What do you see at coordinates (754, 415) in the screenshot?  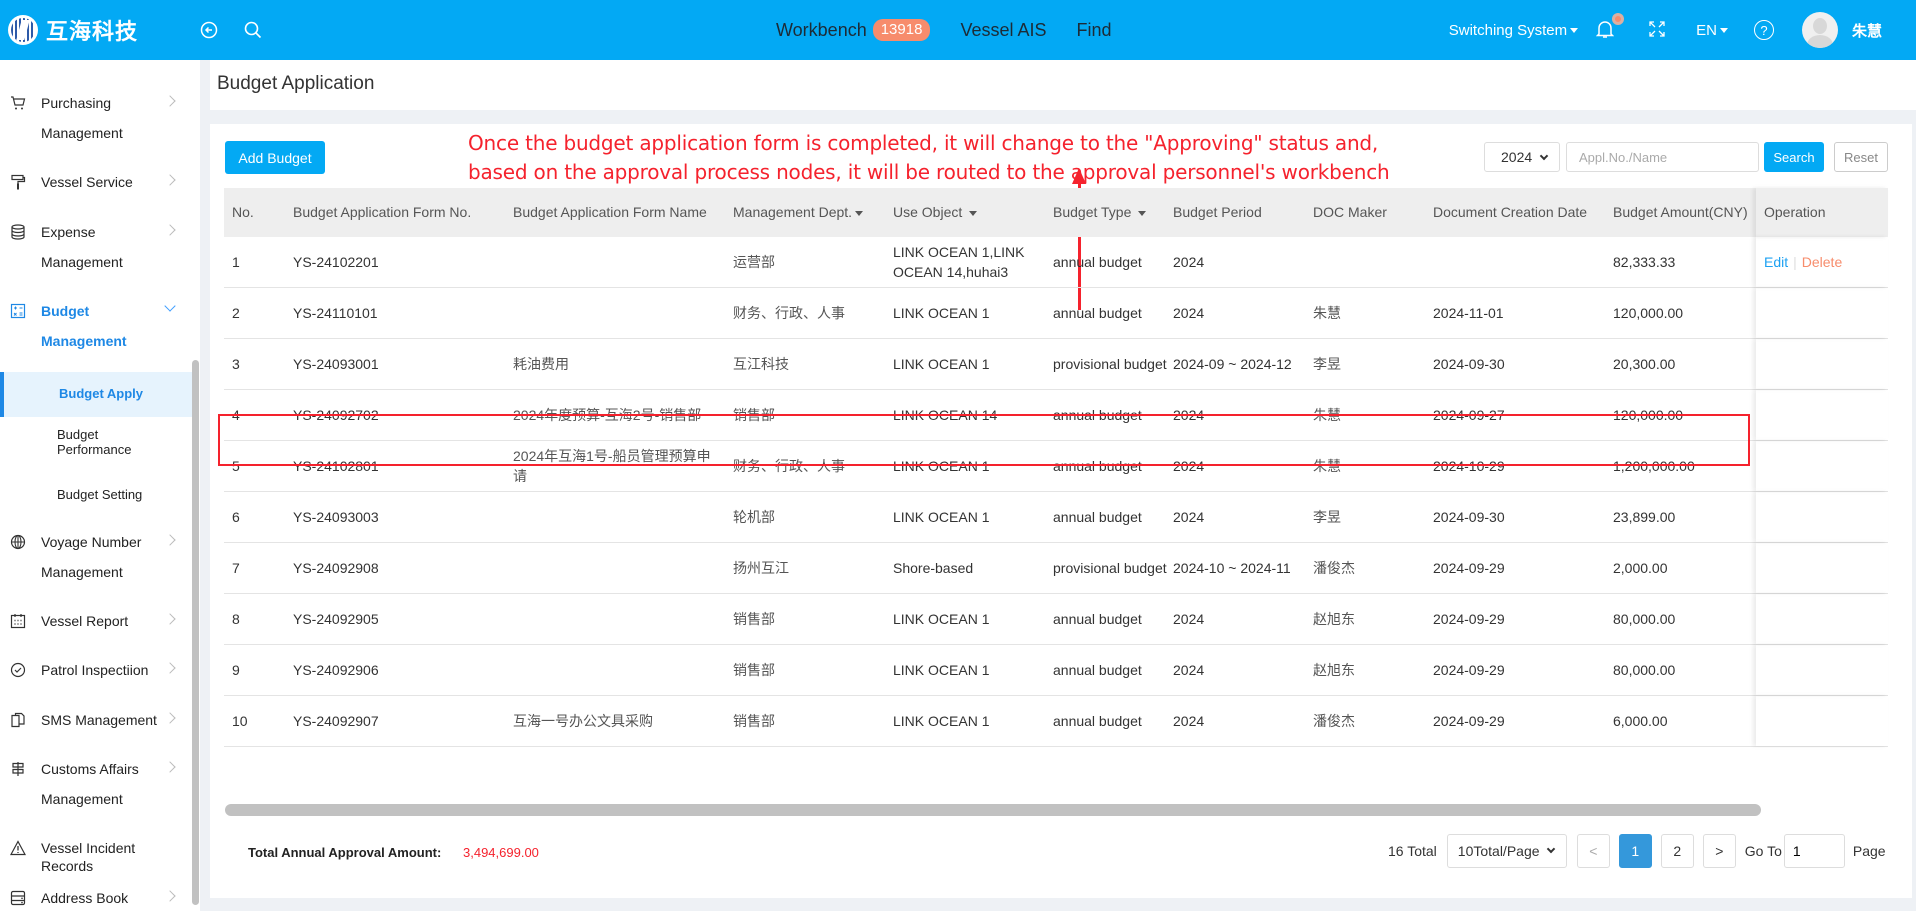 I see `cell-dept: 销售部` at bounding box center [754, 415].